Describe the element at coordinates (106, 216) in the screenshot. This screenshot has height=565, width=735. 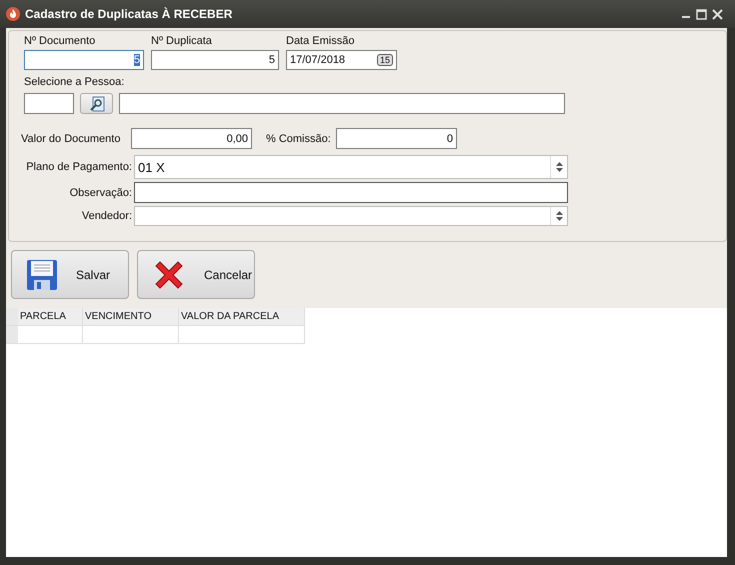
I see `field-label: Vendedor:` at that location.